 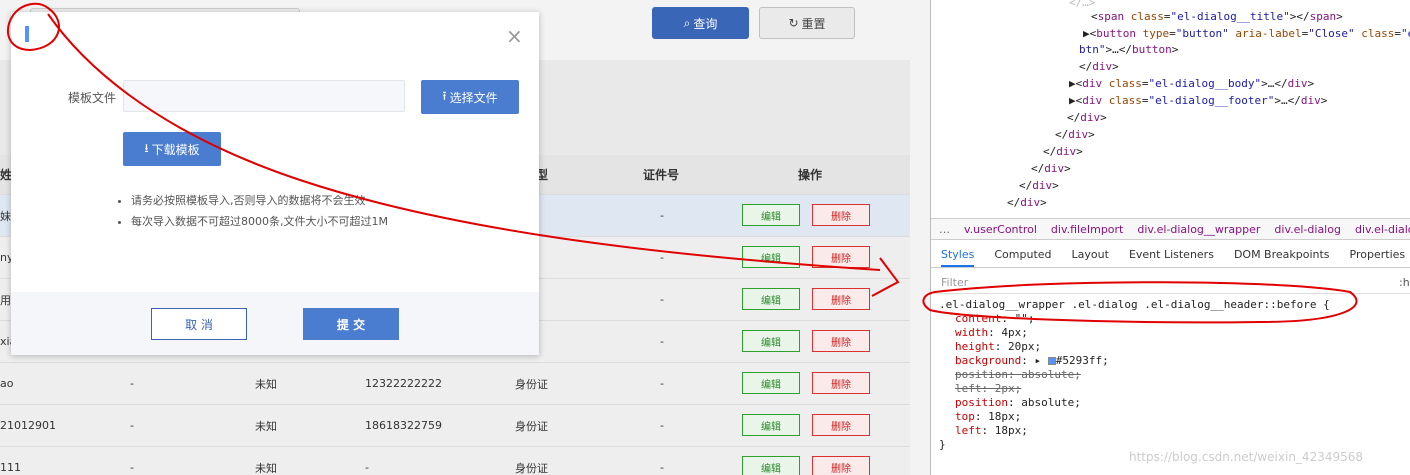 I want to click on color-swatch-icon, so click(x=1051, y=361).